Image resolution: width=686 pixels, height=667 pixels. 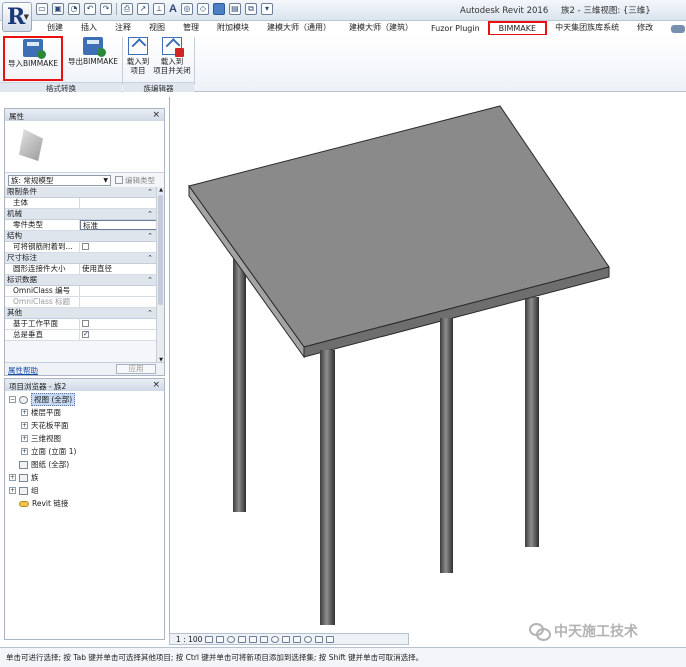 What do you see at coordinates (218, 9) in the screenshot?
I see `thin-lines-icon` at bounding box center [218, 9].